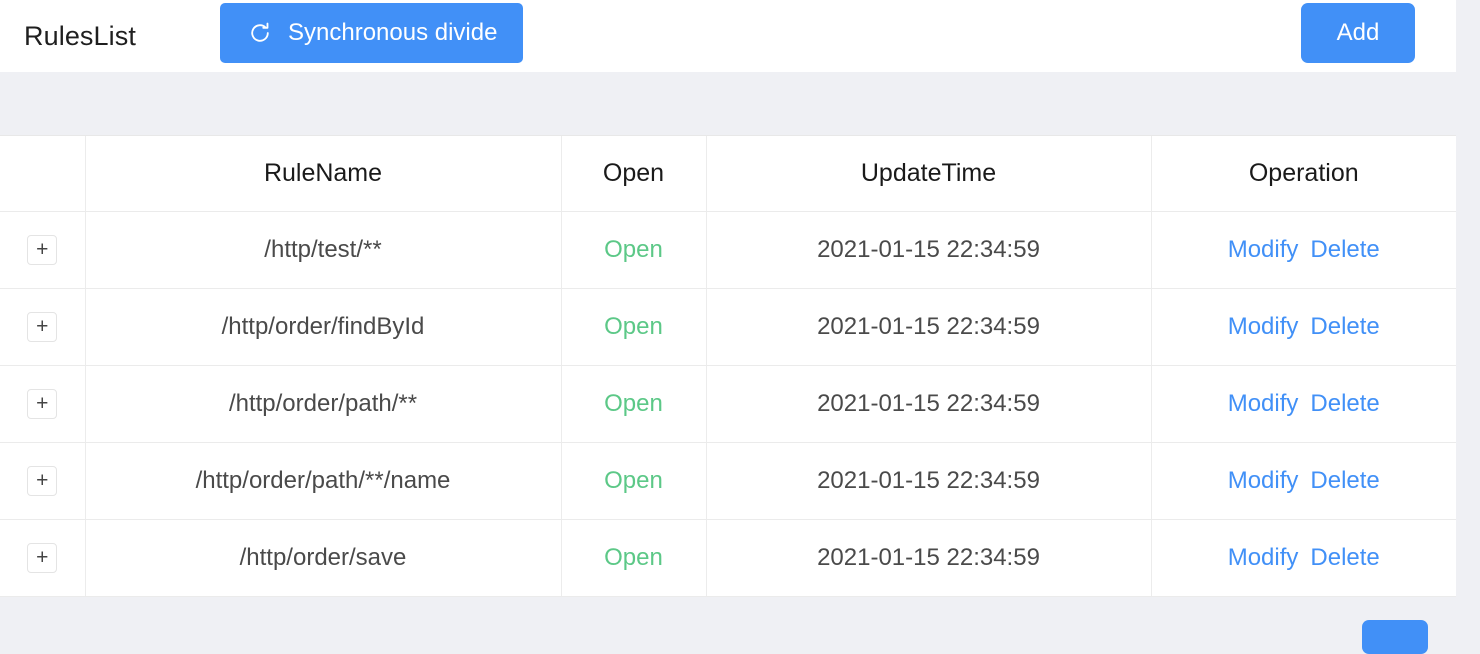  Describe the element at coordinates (1395, 637) in the screenshot. I see `pagination-current-page-button` at that location.